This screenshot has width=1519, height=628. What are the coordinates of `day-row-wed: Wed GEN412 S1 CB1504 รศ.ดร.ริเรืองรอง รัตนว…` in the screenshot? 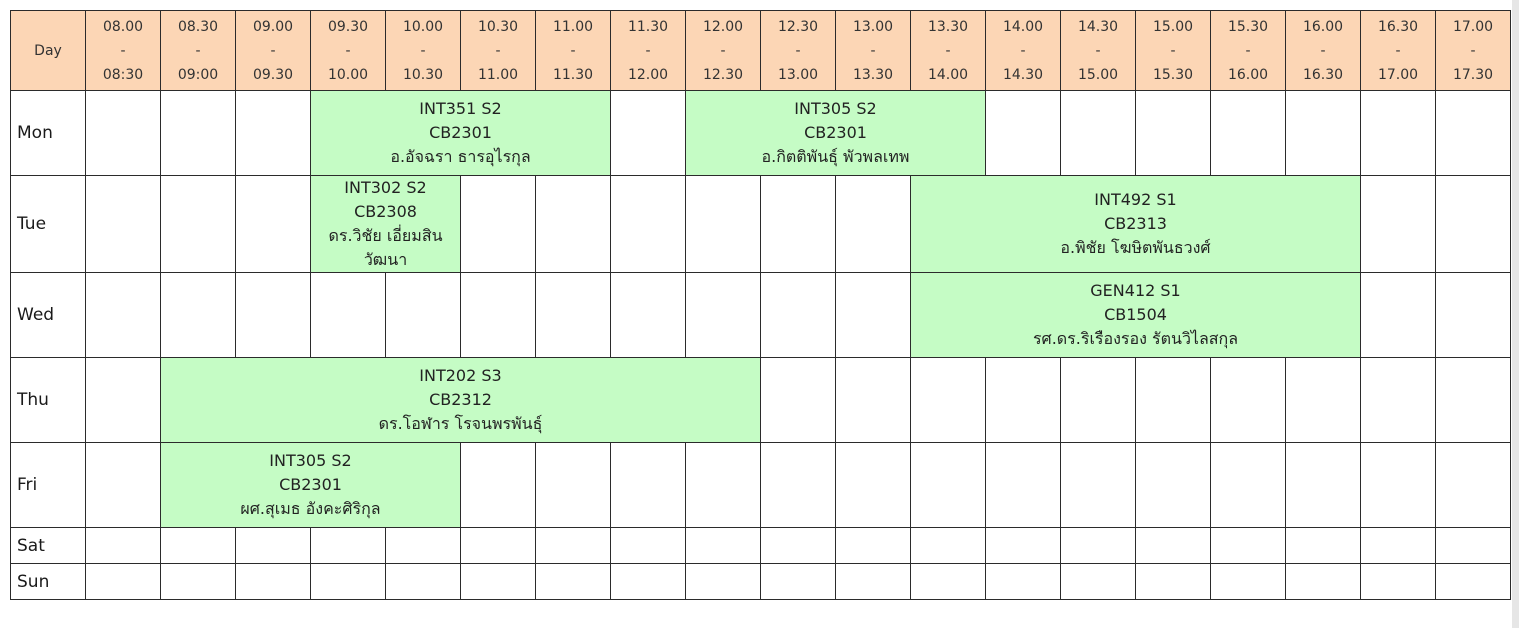 It's located at (760, 315).